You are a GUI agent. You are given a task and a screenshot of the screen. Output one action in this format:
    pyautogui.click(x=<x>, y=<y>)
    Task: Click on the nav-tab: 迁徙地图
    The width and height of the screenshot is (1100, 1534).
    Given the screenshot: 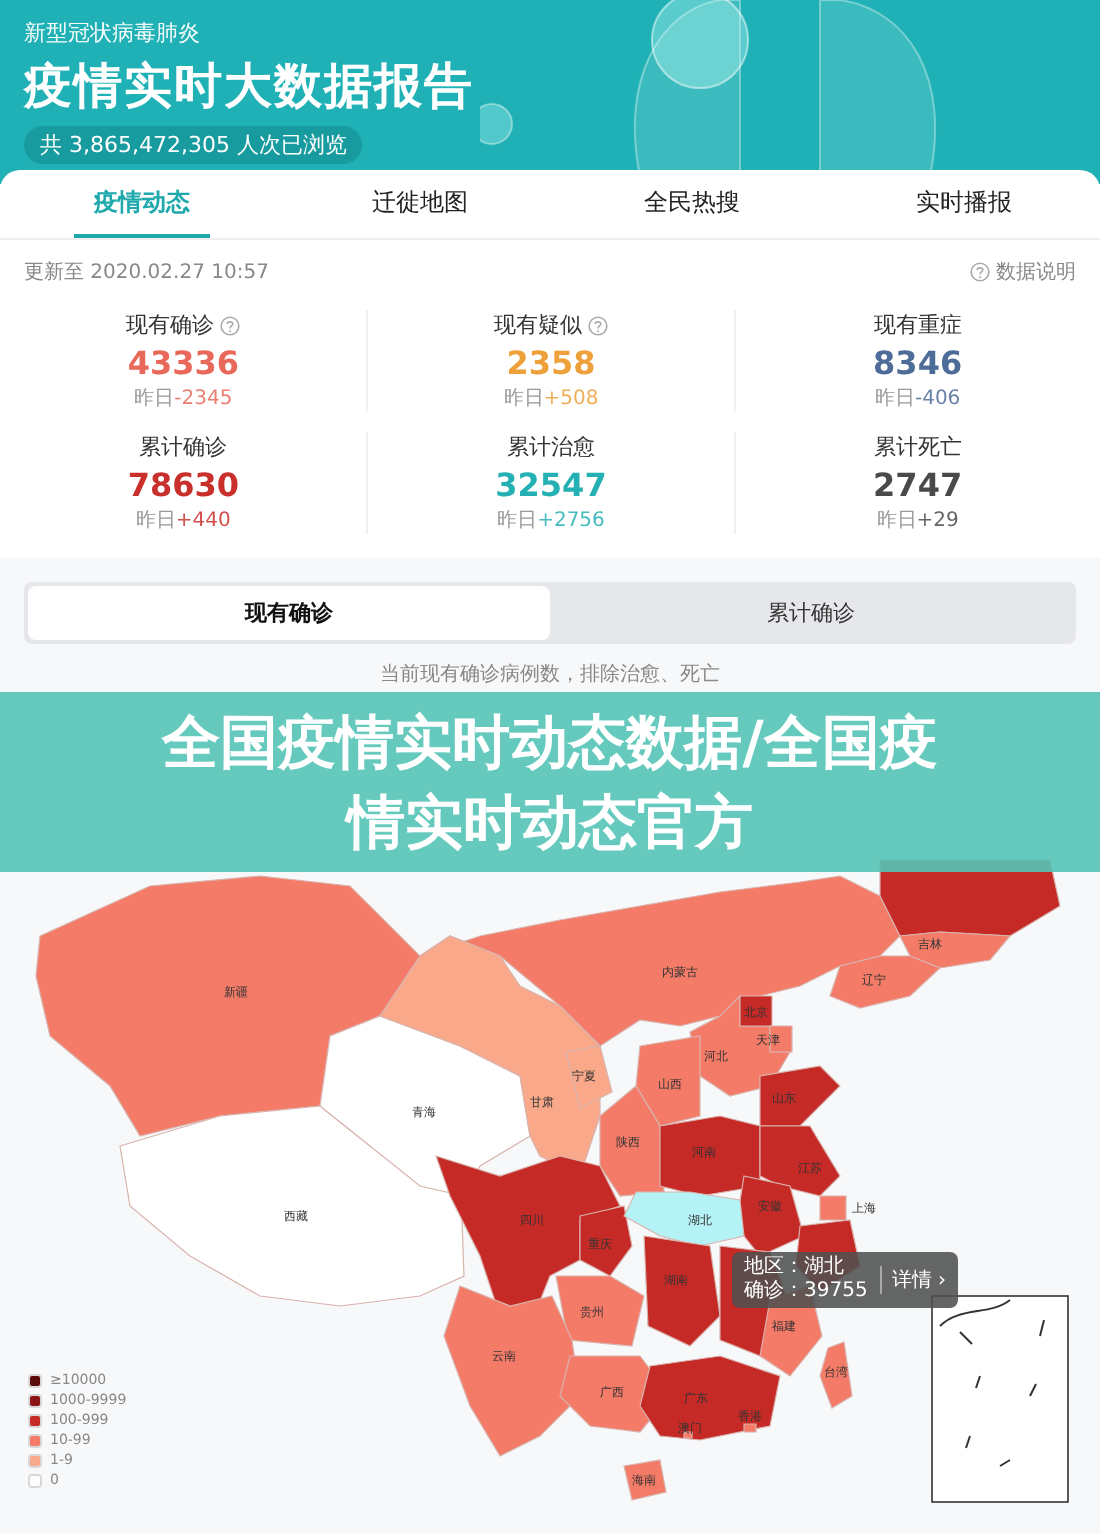 What is the action you would take?
    pyautogui.click(x=420, y=204)
    